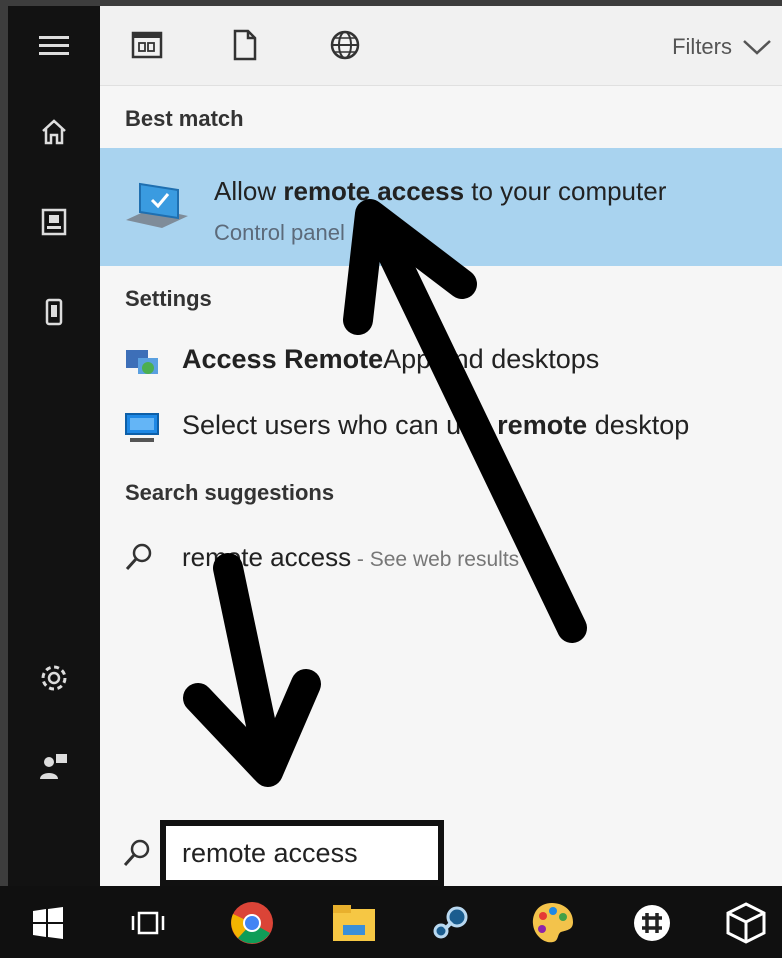 This screenshot has width=782, height=958. I want to click on settings-heading: Settings, so click(168, 298).